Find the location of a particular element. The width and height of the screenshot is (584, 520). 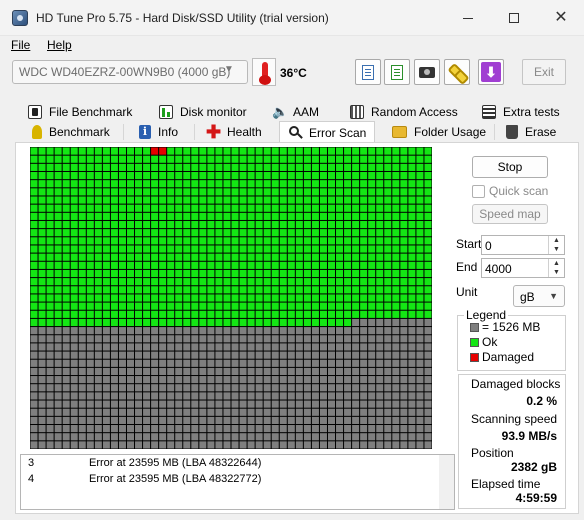

tab-disk-monitor: Disk monitor is located at coordinates (203, 112).